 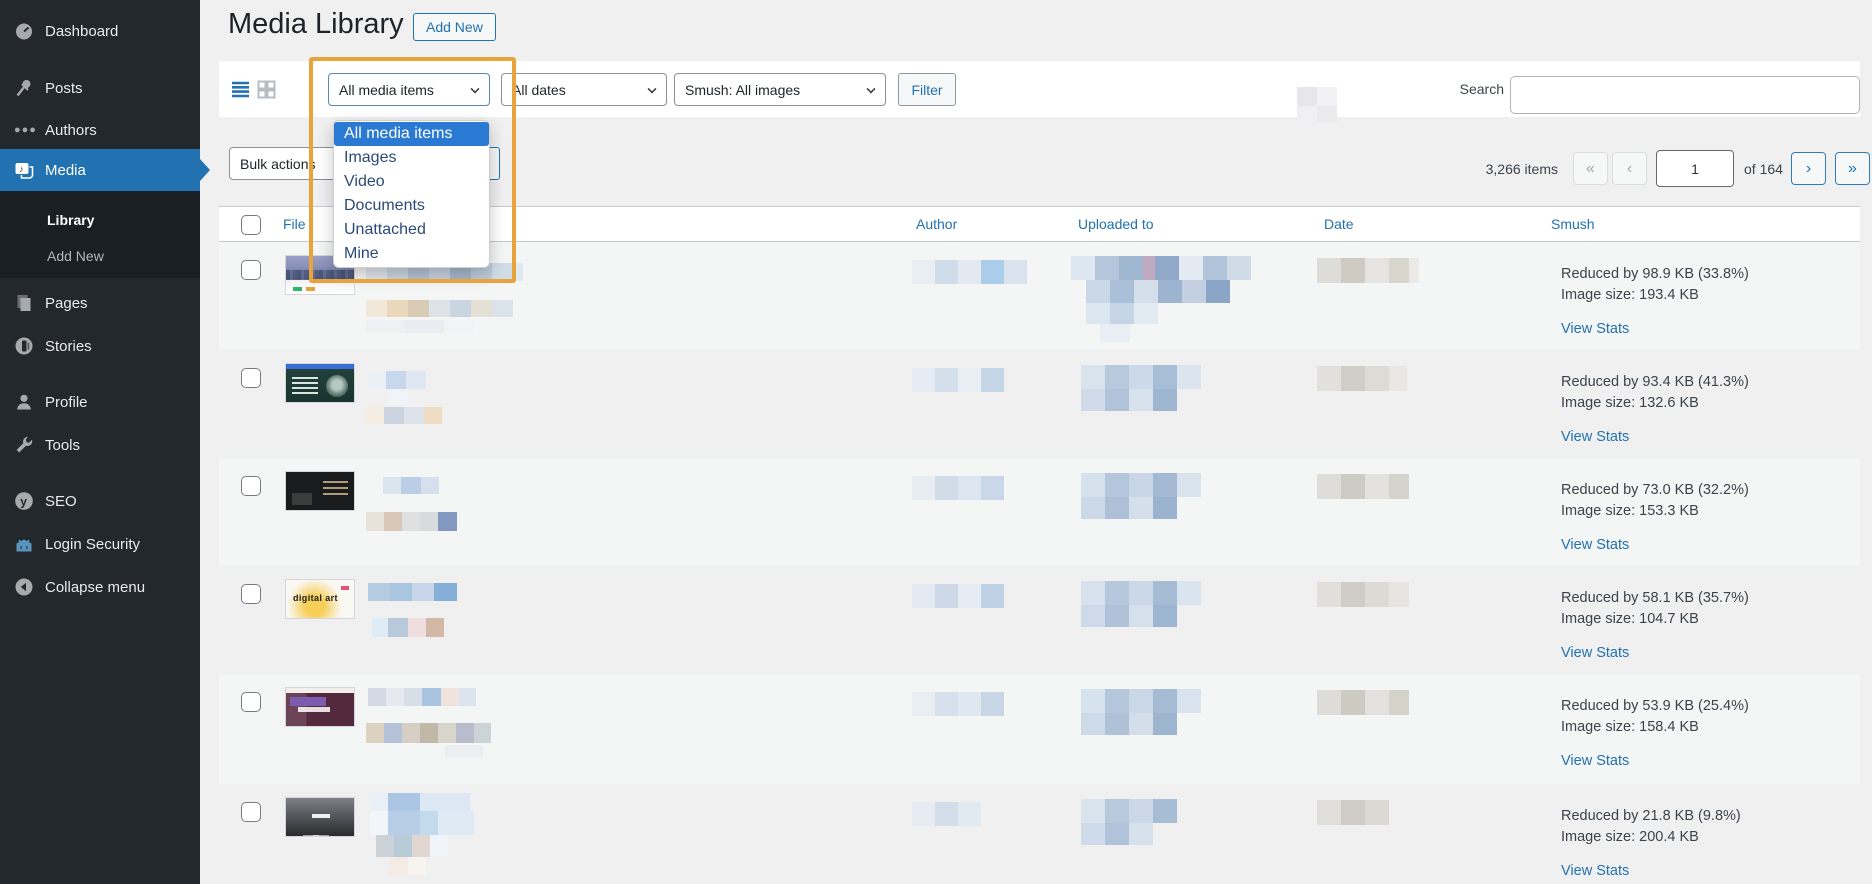 I want to click on sidebar-item-tools: Tools, so click(x=100, y=445).